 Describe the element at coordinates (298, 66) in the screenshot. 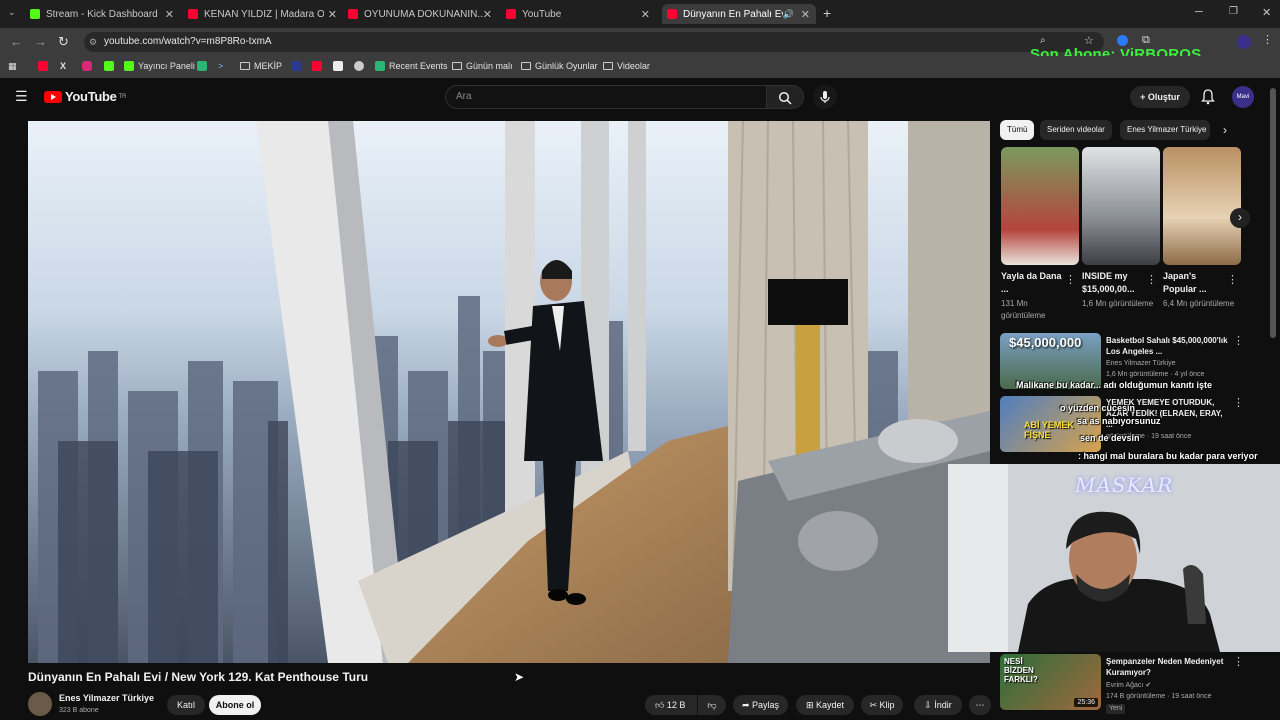

I see `bookmark-blue` at that location.